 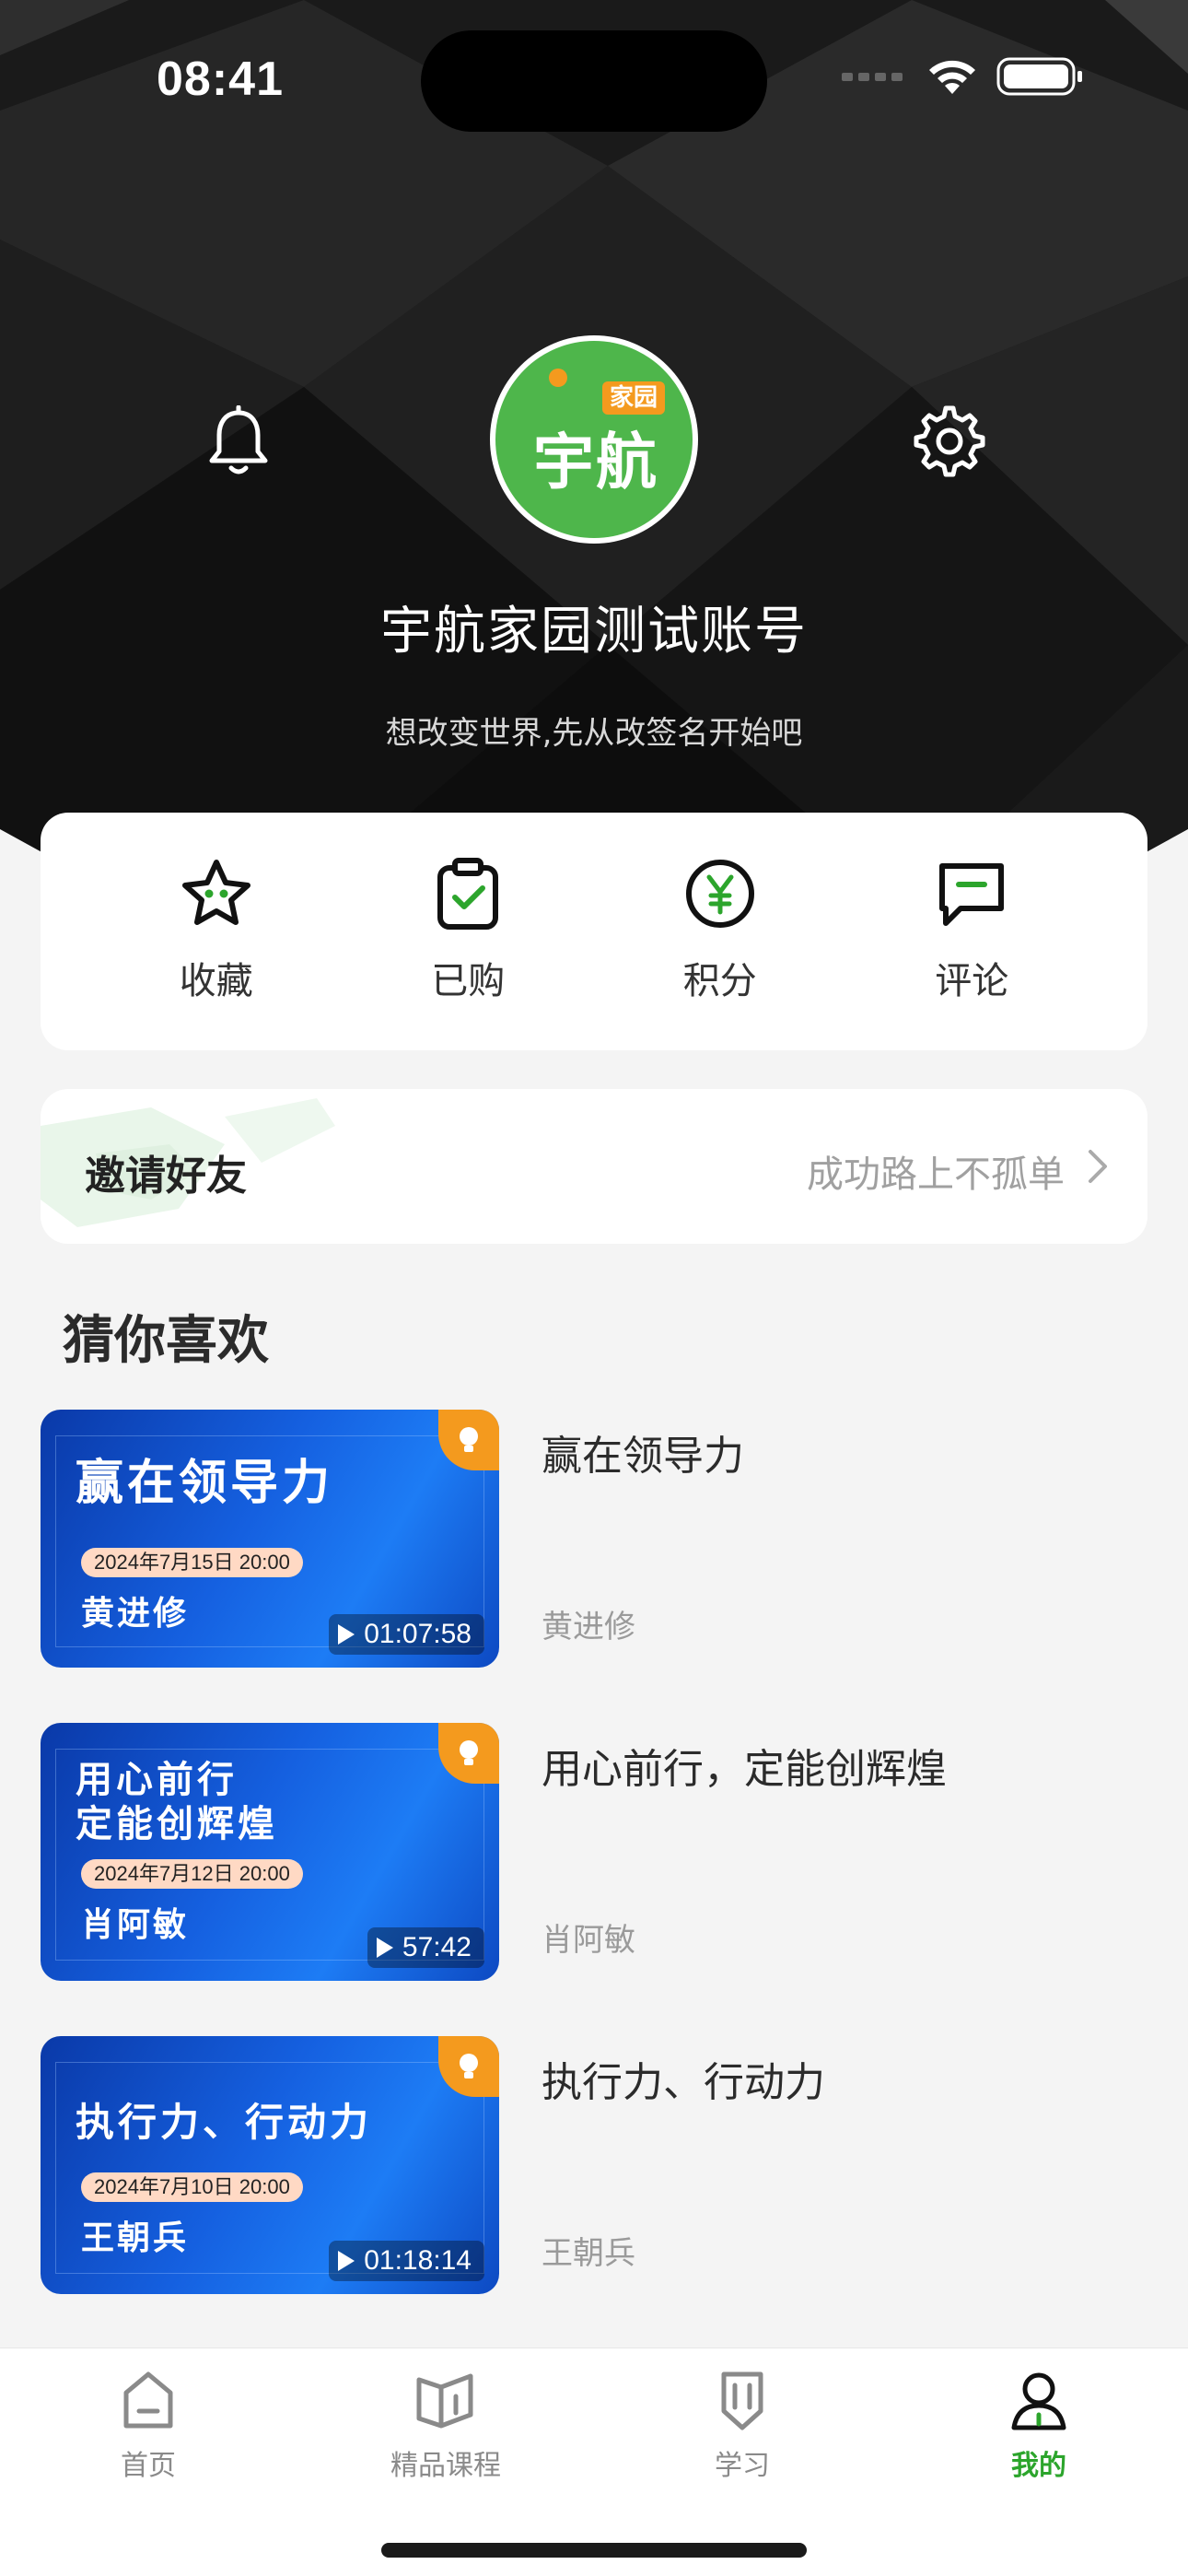 What do you see at coordinates (192, 1874) in the screenshot?
I see `thumbnail-date: 2024年7月12日 20:00` at bounding box center [192, 1874].